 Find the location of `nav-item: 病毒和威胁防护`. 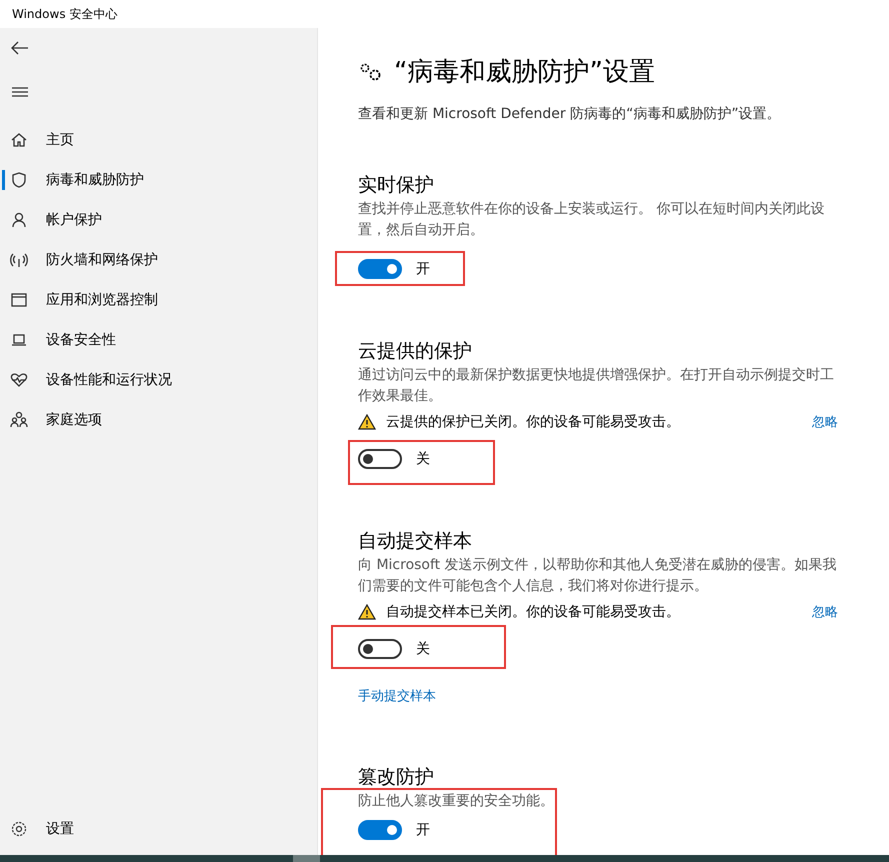

nav-item: 病毒和威胁防护 is located at coordinates (158, 180).